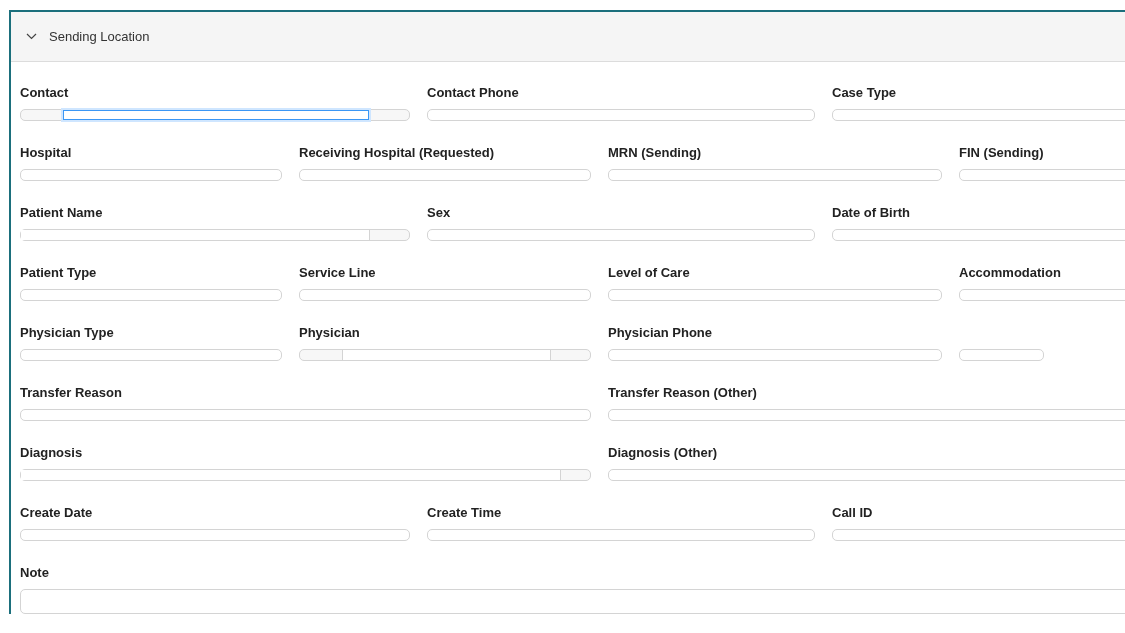 The height and width of the screenshot is (633, 1125). I want to click on field-label: MRN (Sending), so click(655, 153).